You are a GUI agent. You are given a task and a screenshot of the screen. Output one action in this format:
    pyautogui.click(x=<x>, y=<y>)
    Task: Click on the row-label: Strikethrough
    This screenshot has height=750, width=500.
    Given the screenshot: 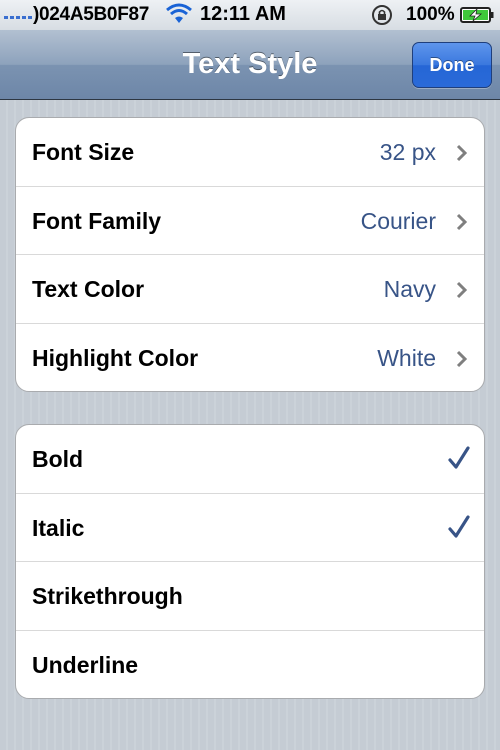 What is the action you would take?
    pyautogui.click(x=107, y=596)
    